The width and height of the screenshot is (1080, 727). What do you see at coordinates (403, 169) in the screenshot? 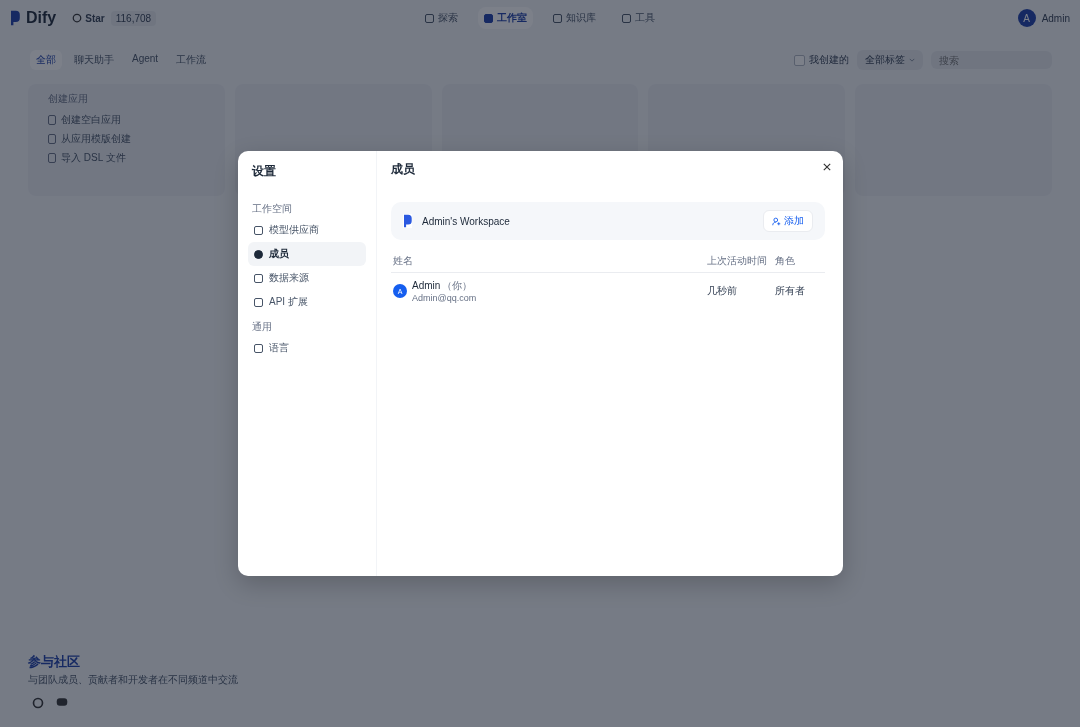
I see `content-title: 成员` at bounding box center [403, 169].